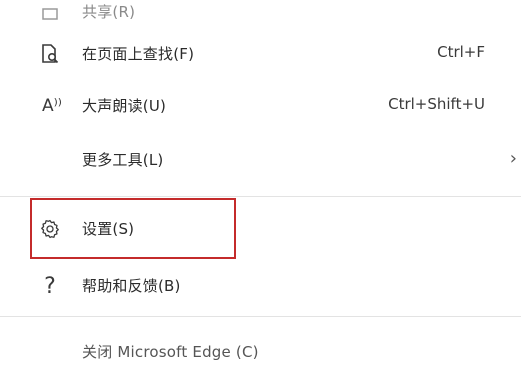 The width and height of the screenshot is (521, 378). What do you see at coordinates (50, 286) in the screenshot?
I see `help-icon: ?` at bounding box center [50, 286].